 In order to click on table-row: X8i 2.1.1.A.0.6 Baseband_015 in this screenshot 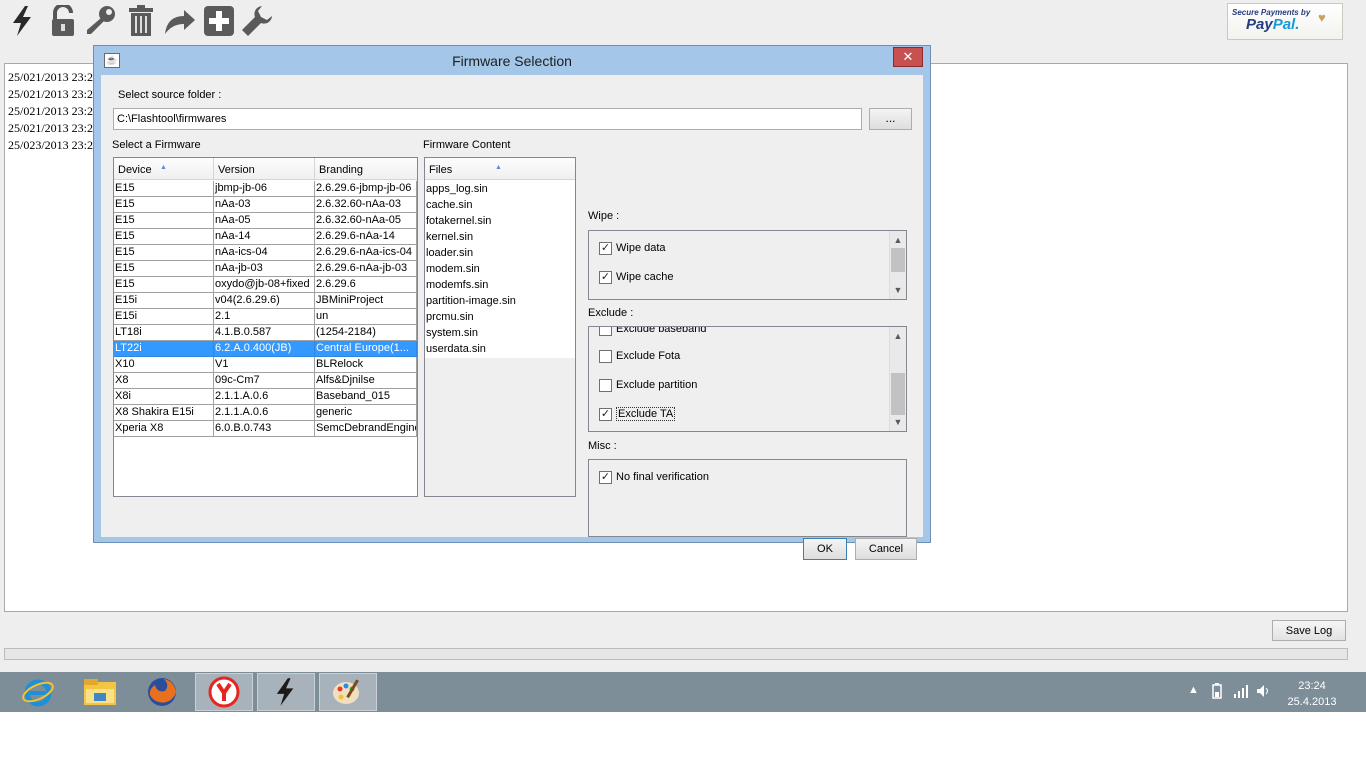, I will do `click(265, 397)`.